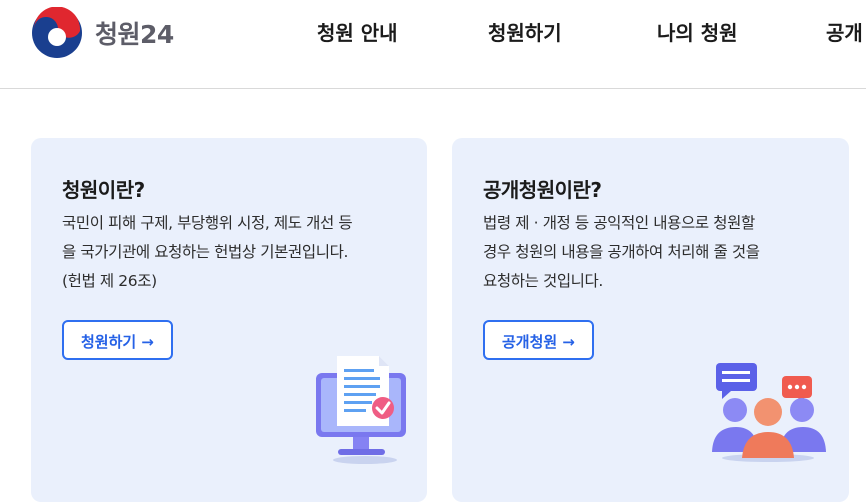  Describe the element at coordinates (361, 410) in the screenshot. I see `document-monitor-check-icon` at that location.